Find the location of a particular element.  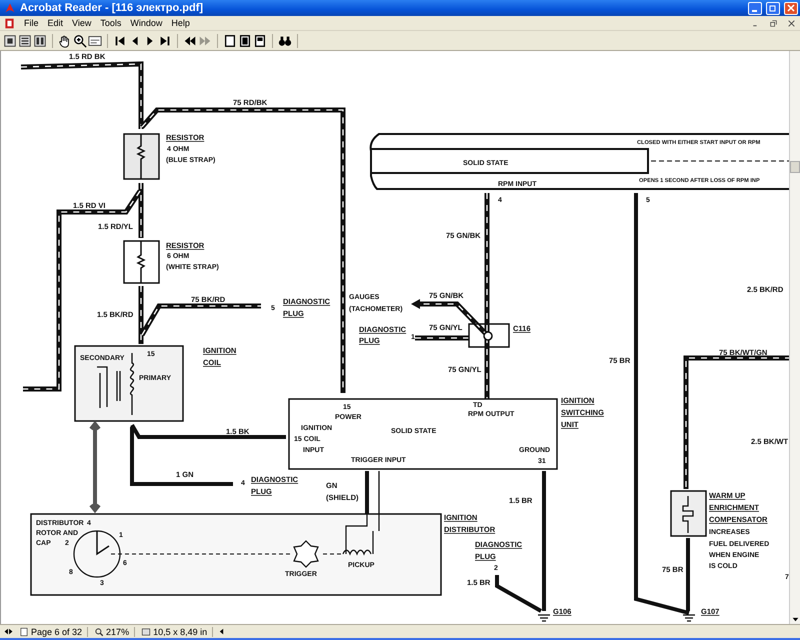

last-page-icon is located at coordinates (165, 41).